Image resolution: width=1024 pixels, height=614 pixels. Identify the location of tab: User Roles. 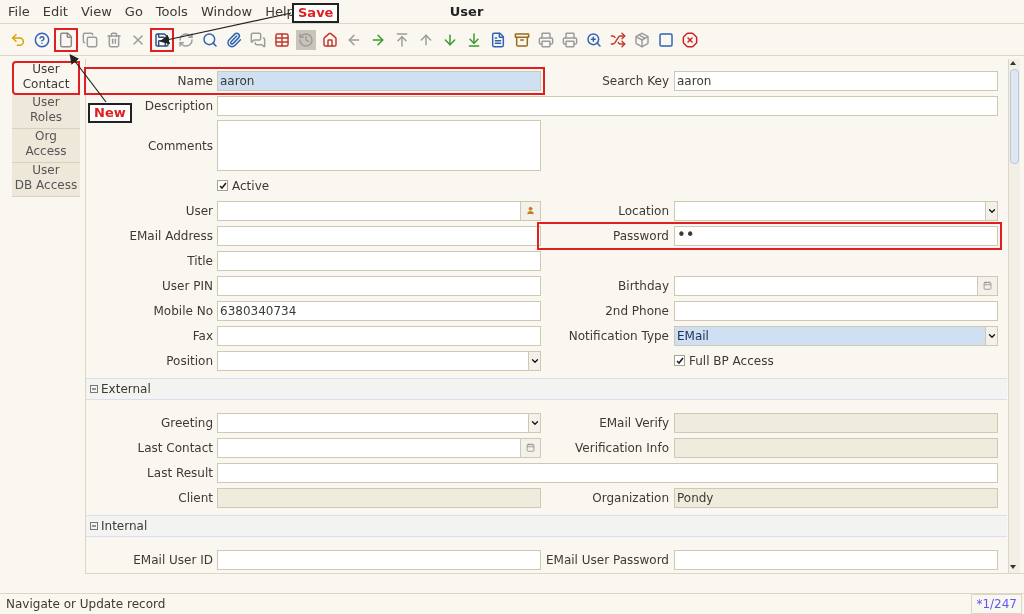
(46, 112).